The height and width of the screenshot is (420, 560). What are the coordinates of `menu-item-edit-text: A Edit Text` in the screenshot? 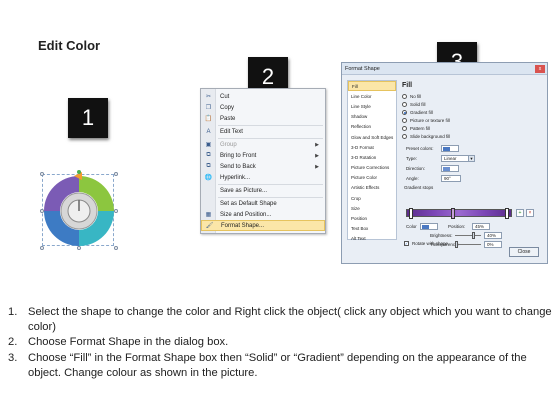 It's located at (263, 131).